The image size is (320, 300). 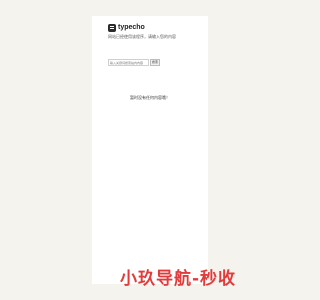 What do you see at coordinates (142, 36) in the screenshot?
I see `site-tagline: 网站已经使用该程序，请输入您的内容` at bounding box center [142, 36].